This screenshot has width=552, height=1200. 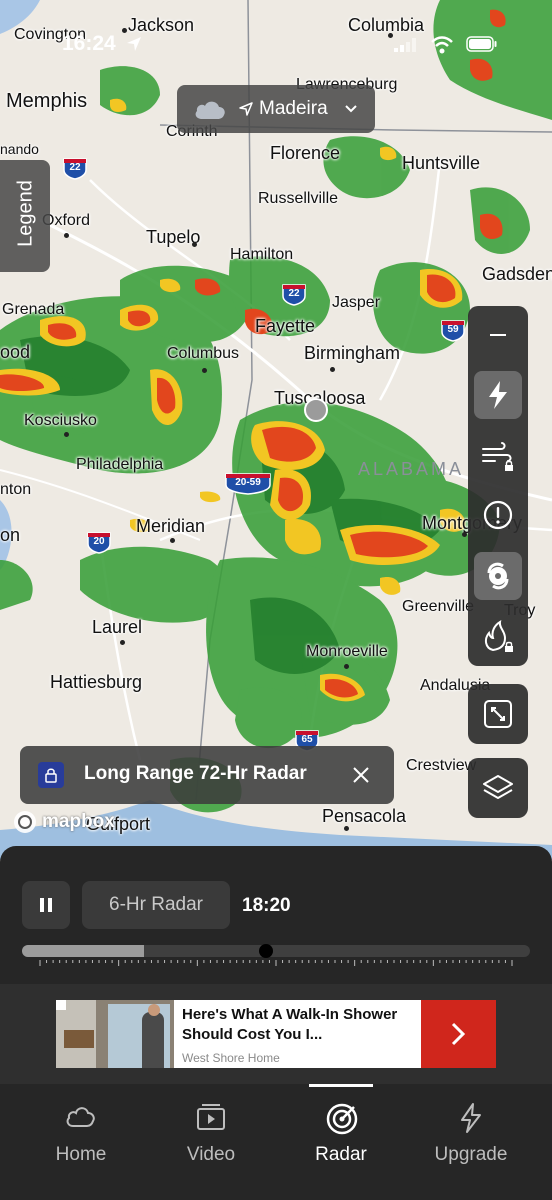 I want to click on city-label: Florence, so click(x=305, y=153).